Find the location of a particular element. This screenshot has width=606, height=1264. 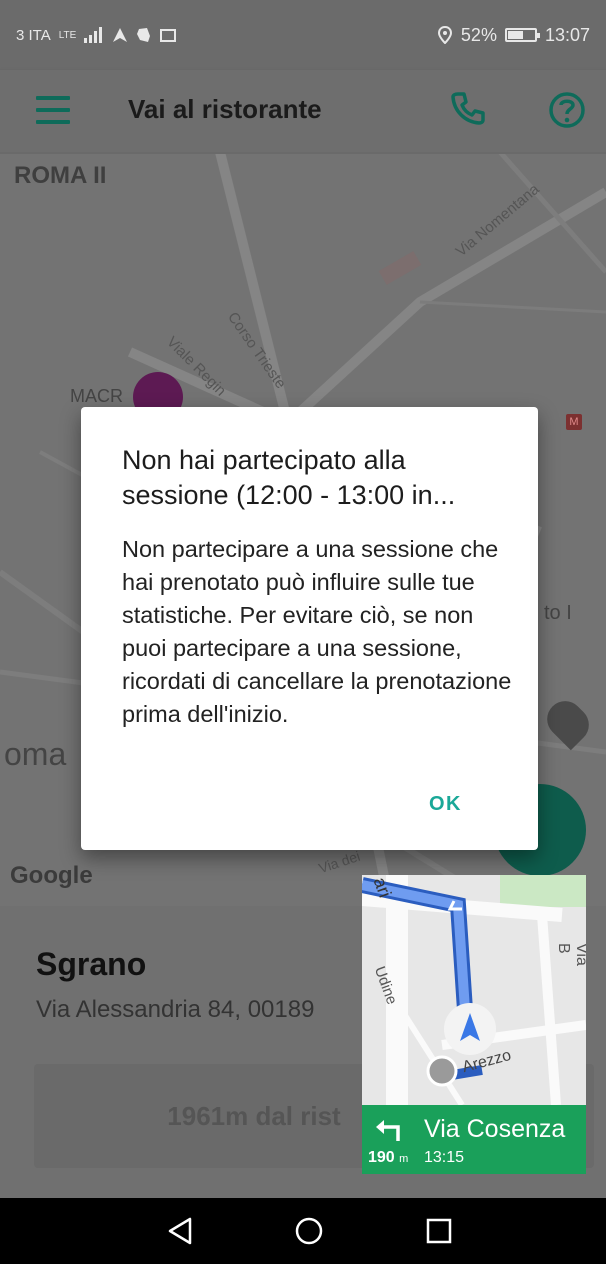

map-label-roma-ii: ROMA II is located at coordinates (60, 175).